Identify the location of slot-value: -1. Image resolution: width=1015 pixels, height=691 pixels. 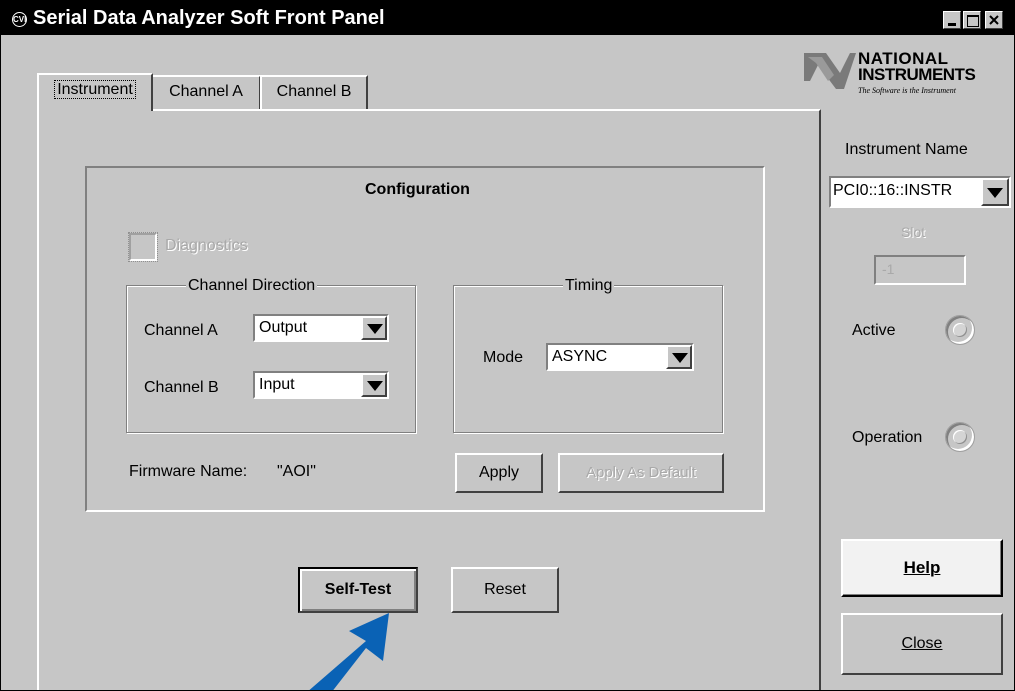
(888, 269).